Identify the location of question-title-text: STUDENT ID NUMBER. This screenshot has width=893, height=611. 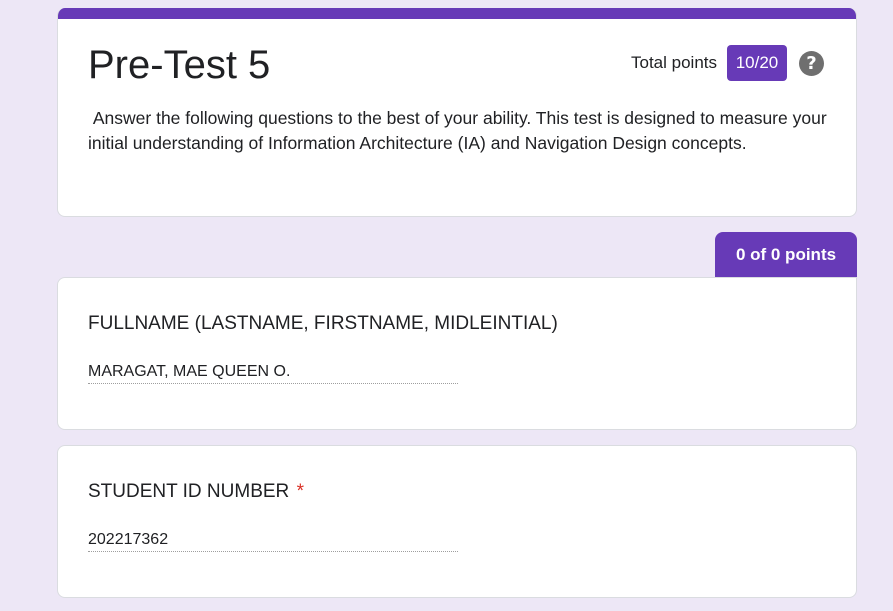
(189, 491).